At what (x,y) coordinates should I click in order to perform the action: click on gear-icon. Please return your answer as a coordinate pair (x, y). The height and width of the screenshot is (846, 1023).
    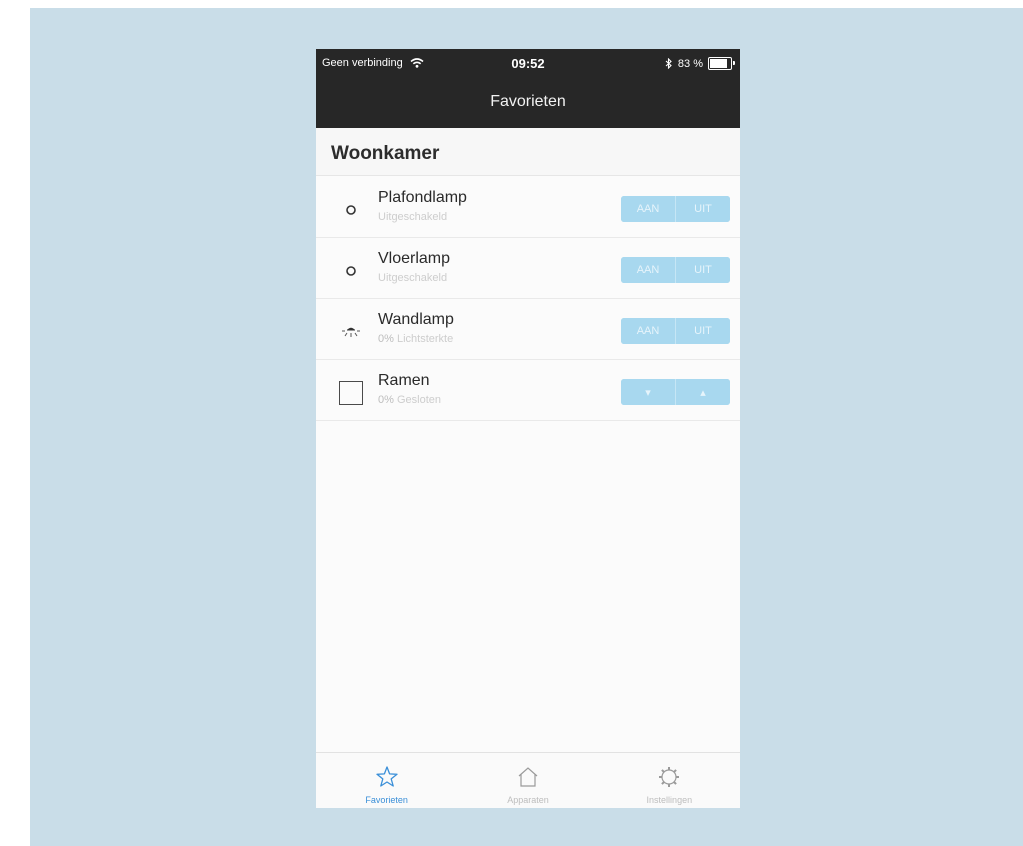
    Looking at the image, I should click on (669, 777).